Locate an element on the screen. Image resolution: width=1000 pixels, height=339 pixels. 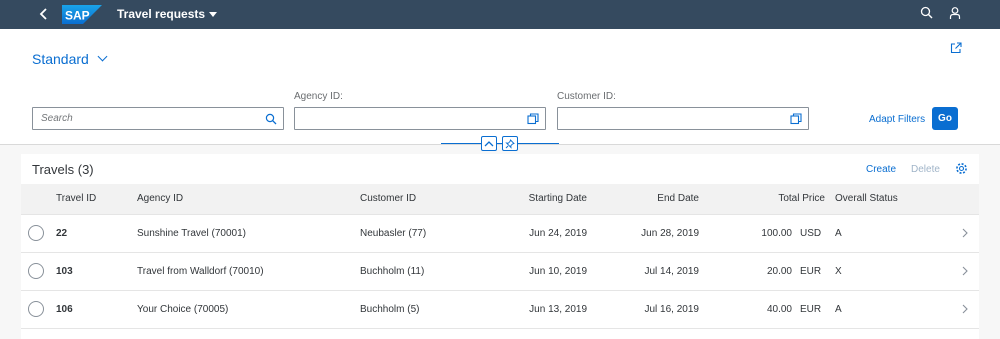
app-title: Travel requests is located at coordinates (161, 14).